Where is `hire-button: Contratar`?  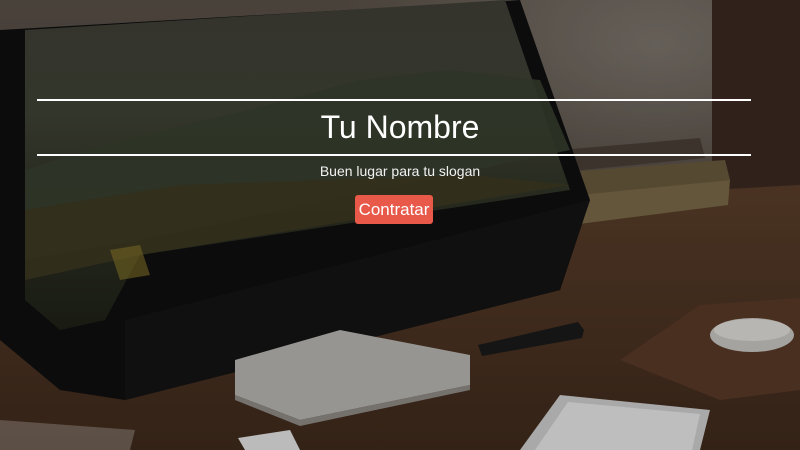
hire-button: Contratar is located at coordinates (394, 209).